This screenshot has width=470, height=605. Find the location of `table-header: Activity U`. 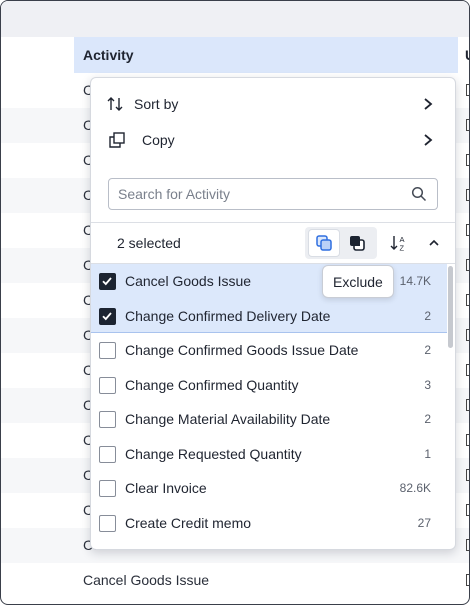

table-header: Activity U is located at coordinates (235, 55).